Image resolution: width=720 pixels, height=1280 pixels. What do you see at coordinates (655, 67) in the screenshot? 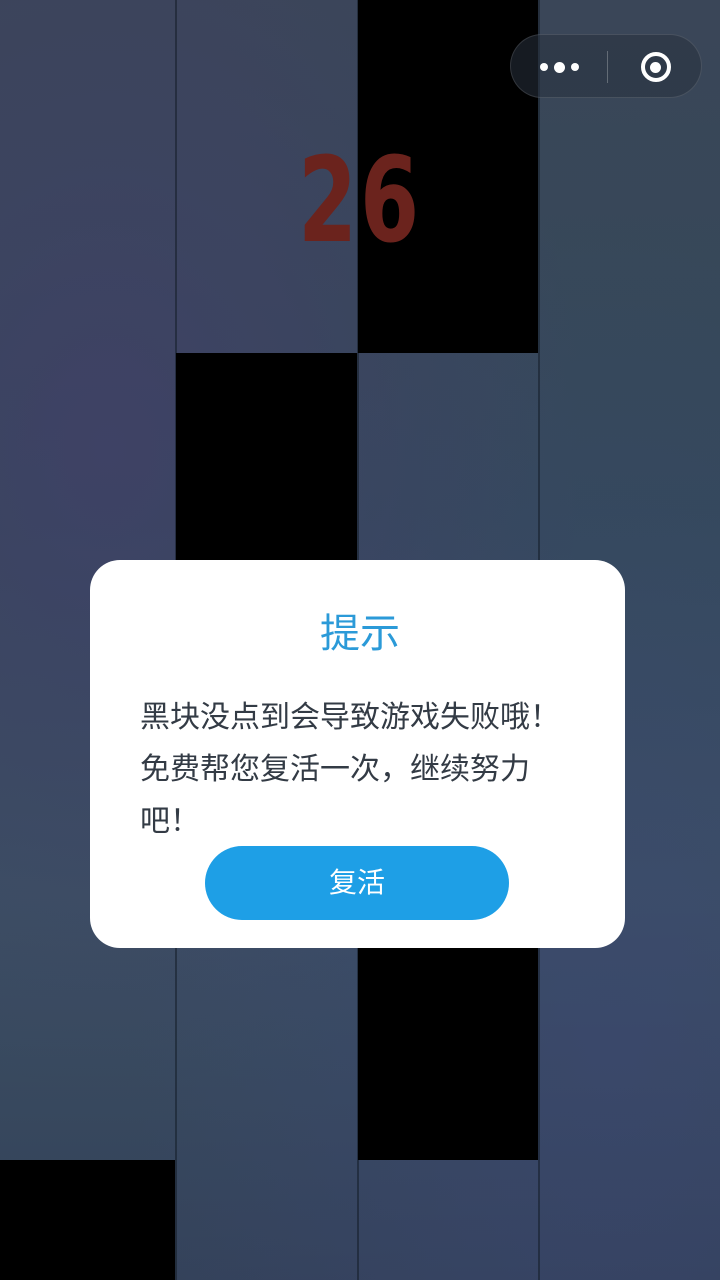
I see `target-circle-icon` at bounding box center [655, 67].